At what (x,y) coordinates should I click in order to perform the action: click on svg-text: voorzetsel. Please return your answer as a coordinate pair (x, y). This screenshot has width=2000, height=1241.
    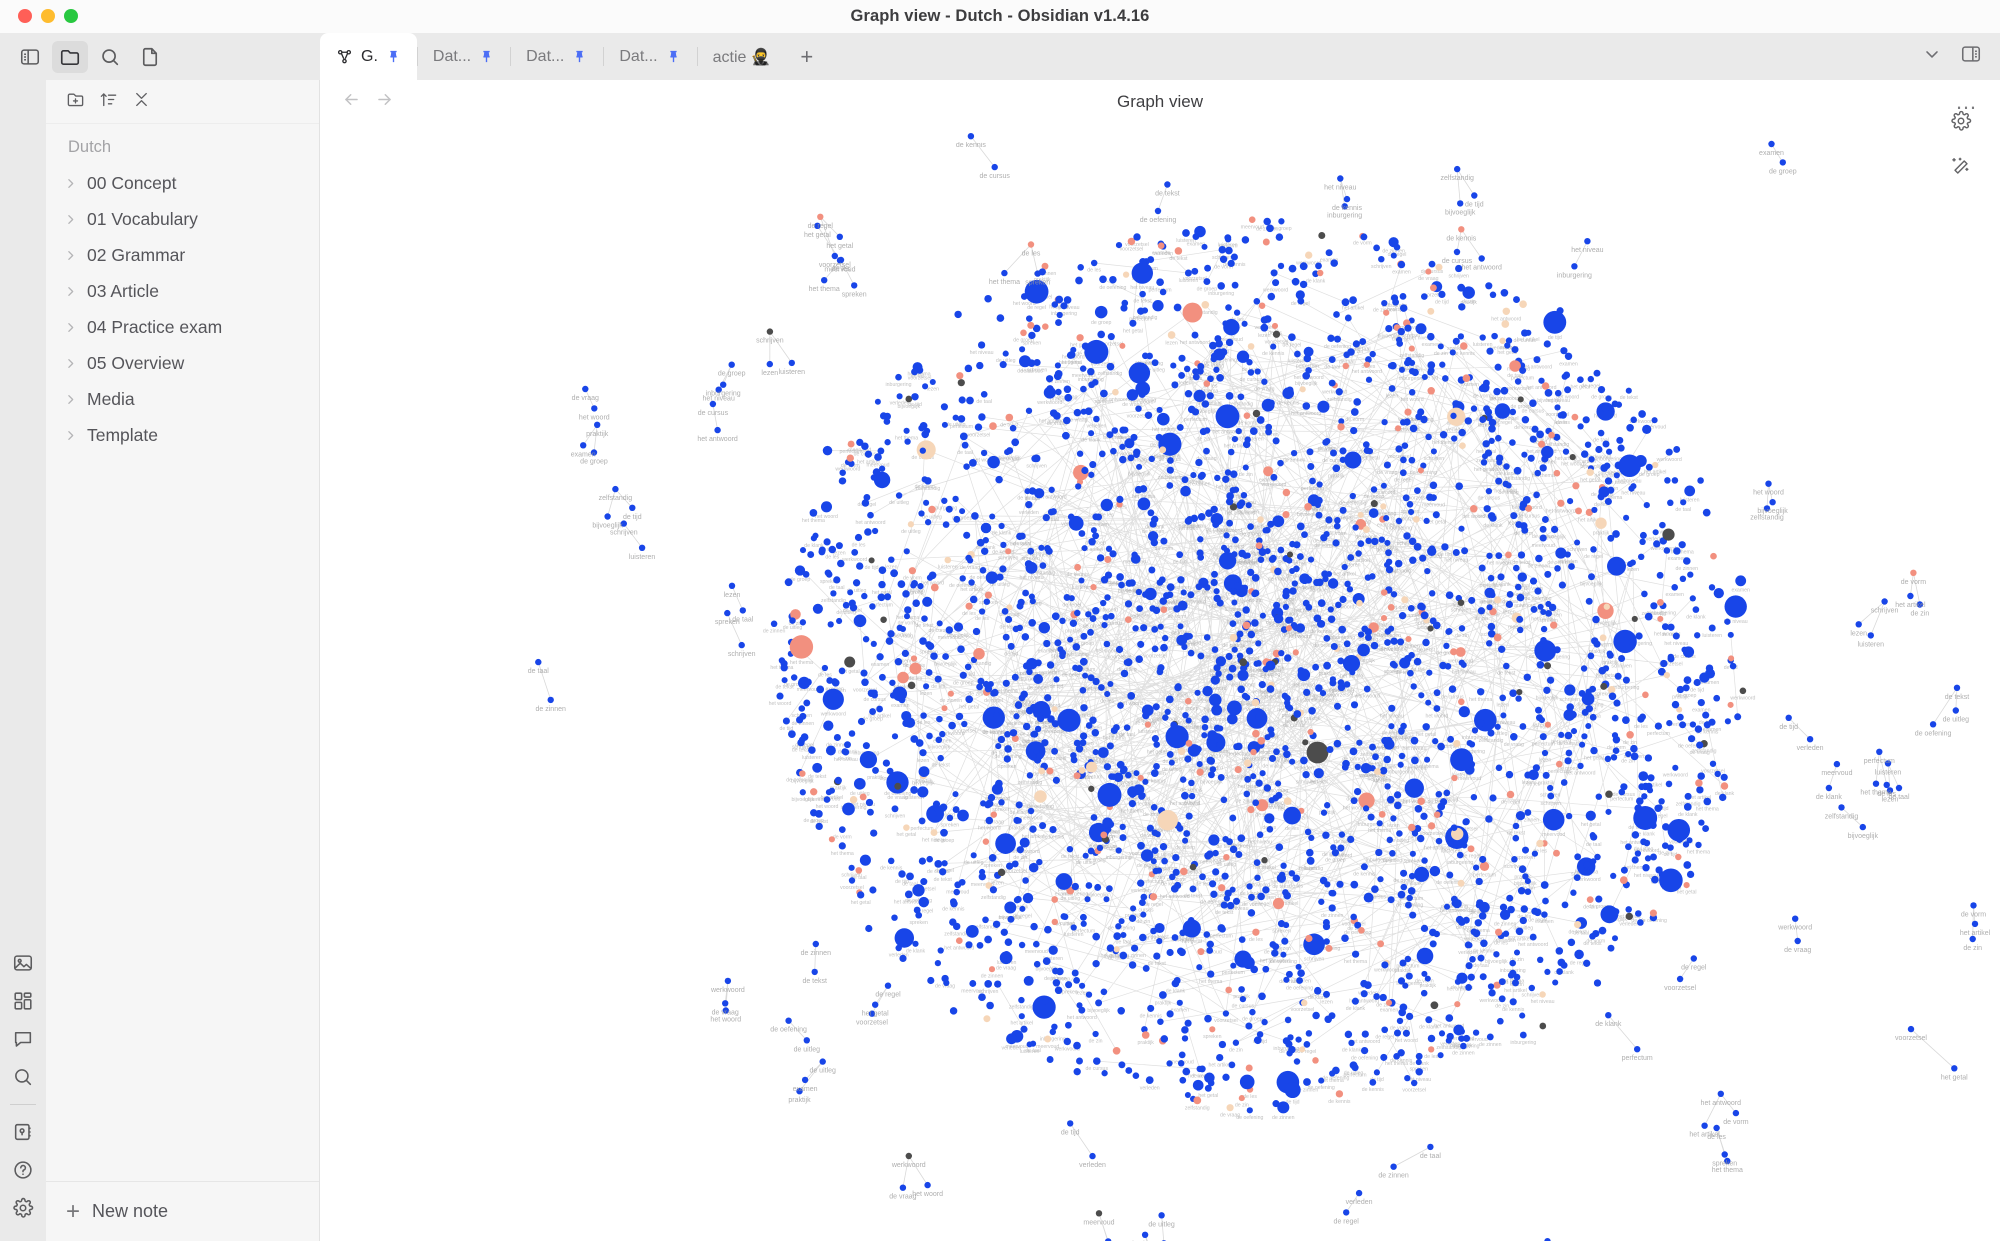
    Looking at the image, I should click on (1226, 1021).